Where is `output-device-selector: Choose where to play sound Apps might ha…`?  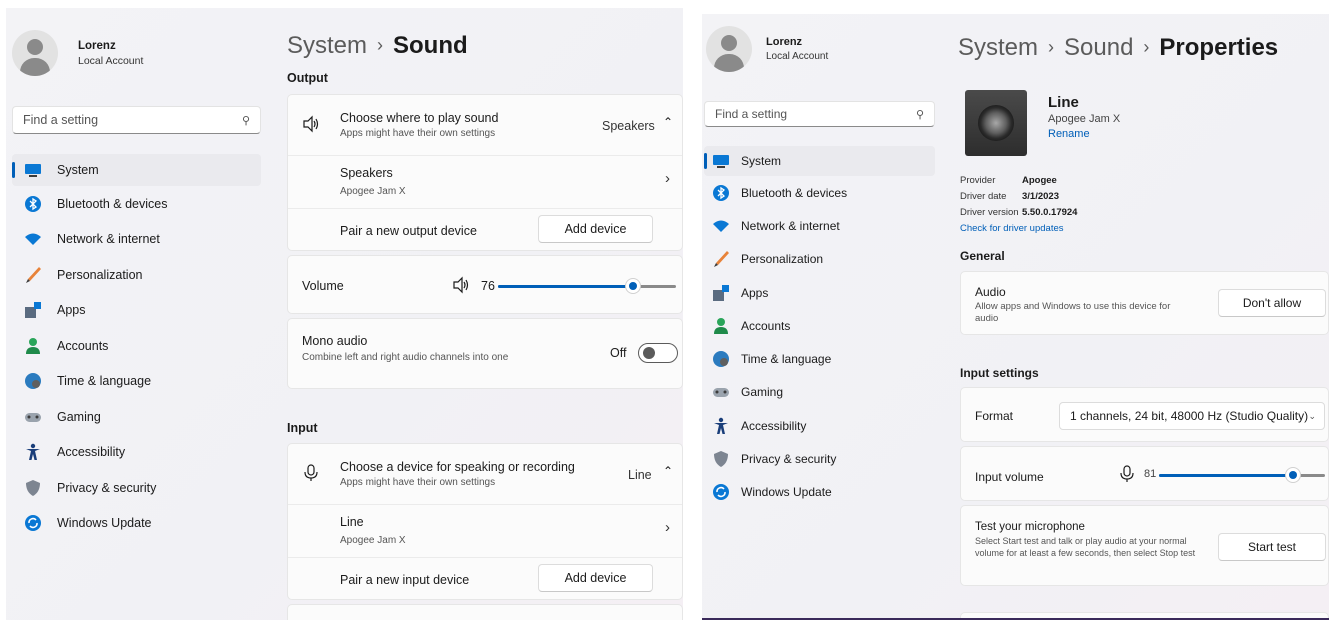
output-device-selector: Choose where to play sound Apps might ha… is located at coordinates (485, 125).